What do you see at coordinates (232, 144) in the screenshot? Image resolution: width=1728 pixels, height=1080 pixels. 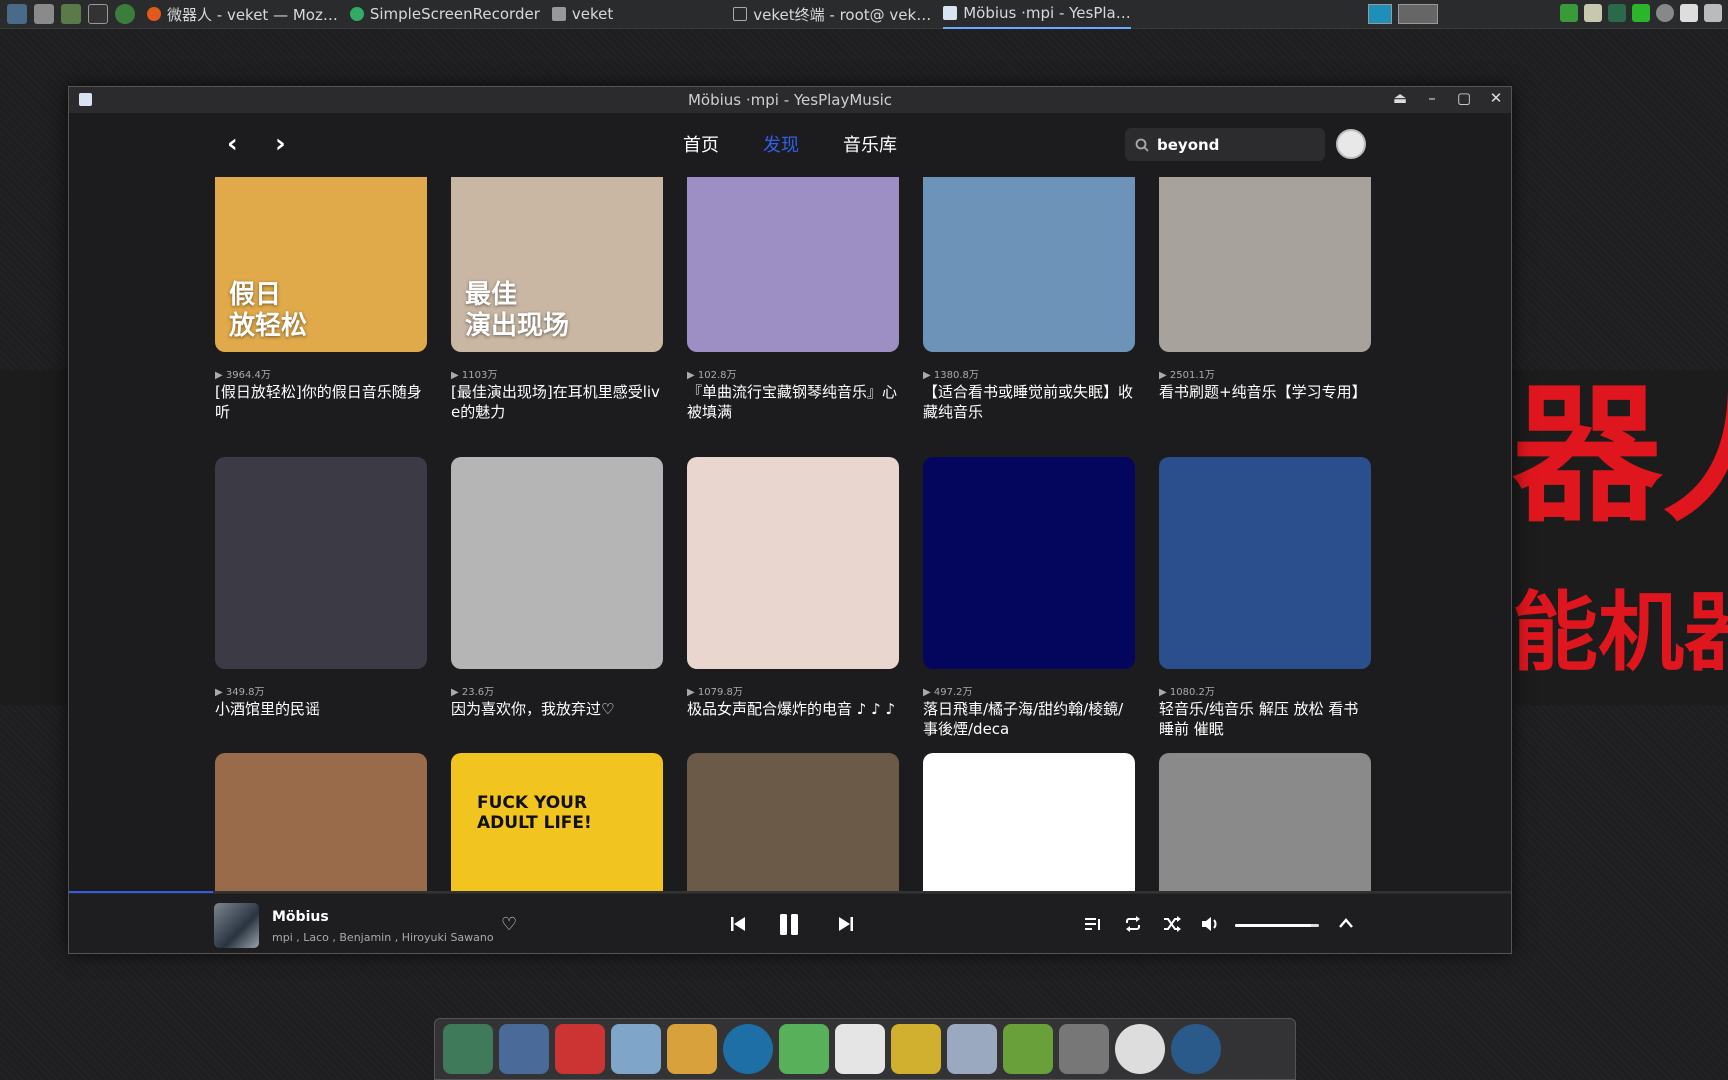 I see `back-button: ‹` at bounding box center [232, 144].